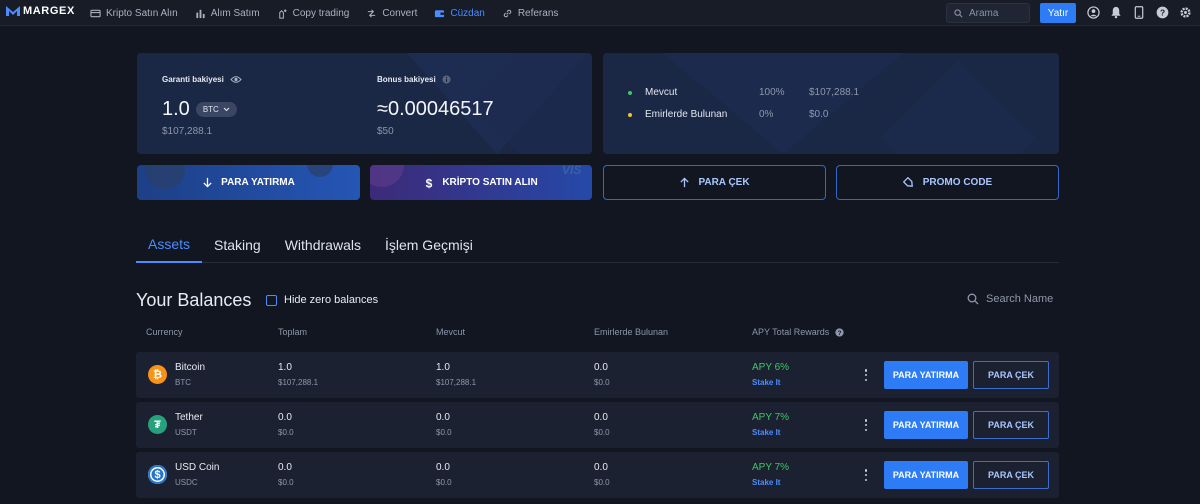  I want to click on coin-symbol: USDT, so click(186, 432).